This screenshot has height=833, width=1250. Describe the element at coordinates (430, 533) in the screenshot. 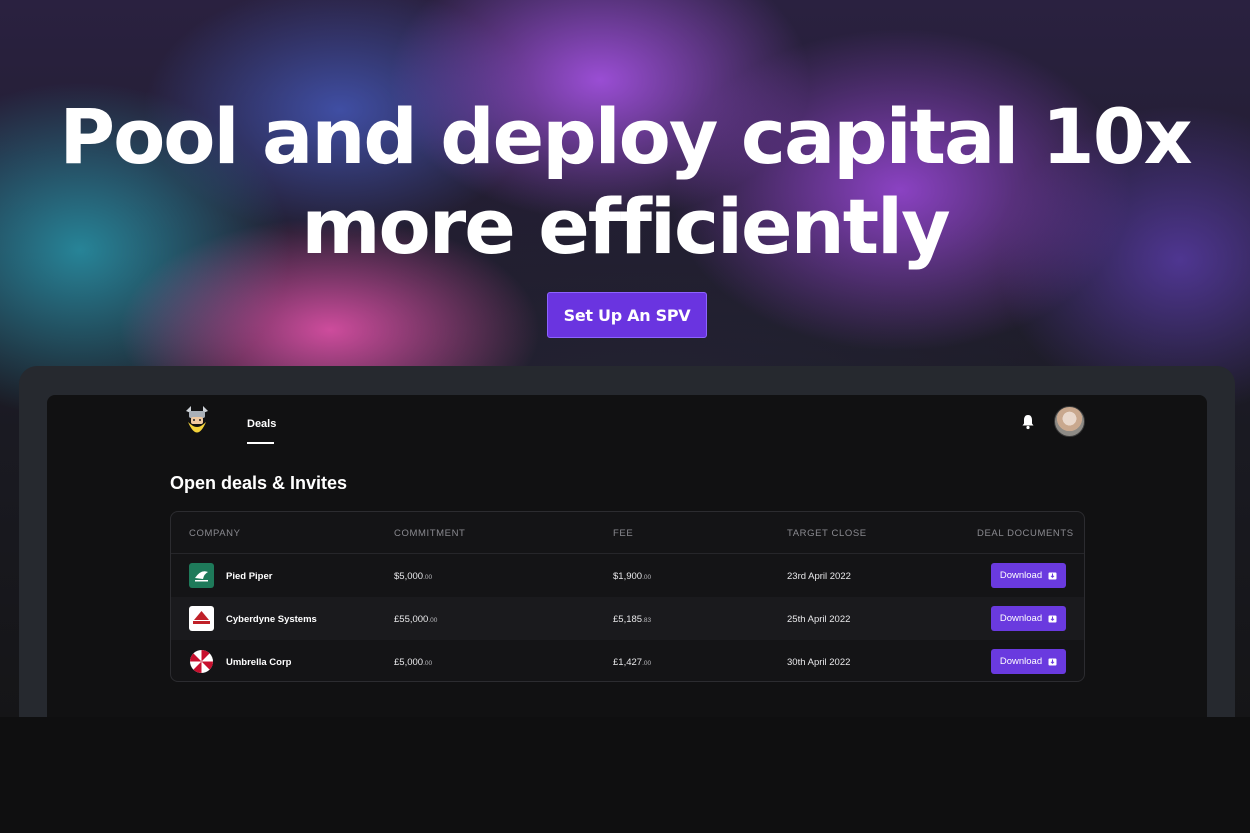

I see `column-header-commitment: COMMITMENT` at that location.